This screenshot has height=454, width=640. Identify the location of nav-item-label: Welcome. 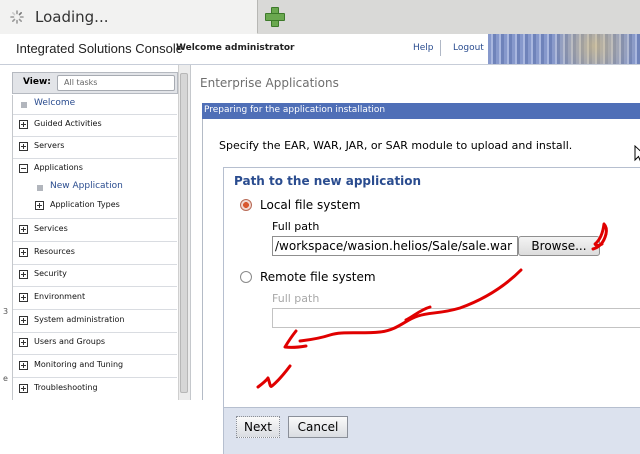
(55, 103).